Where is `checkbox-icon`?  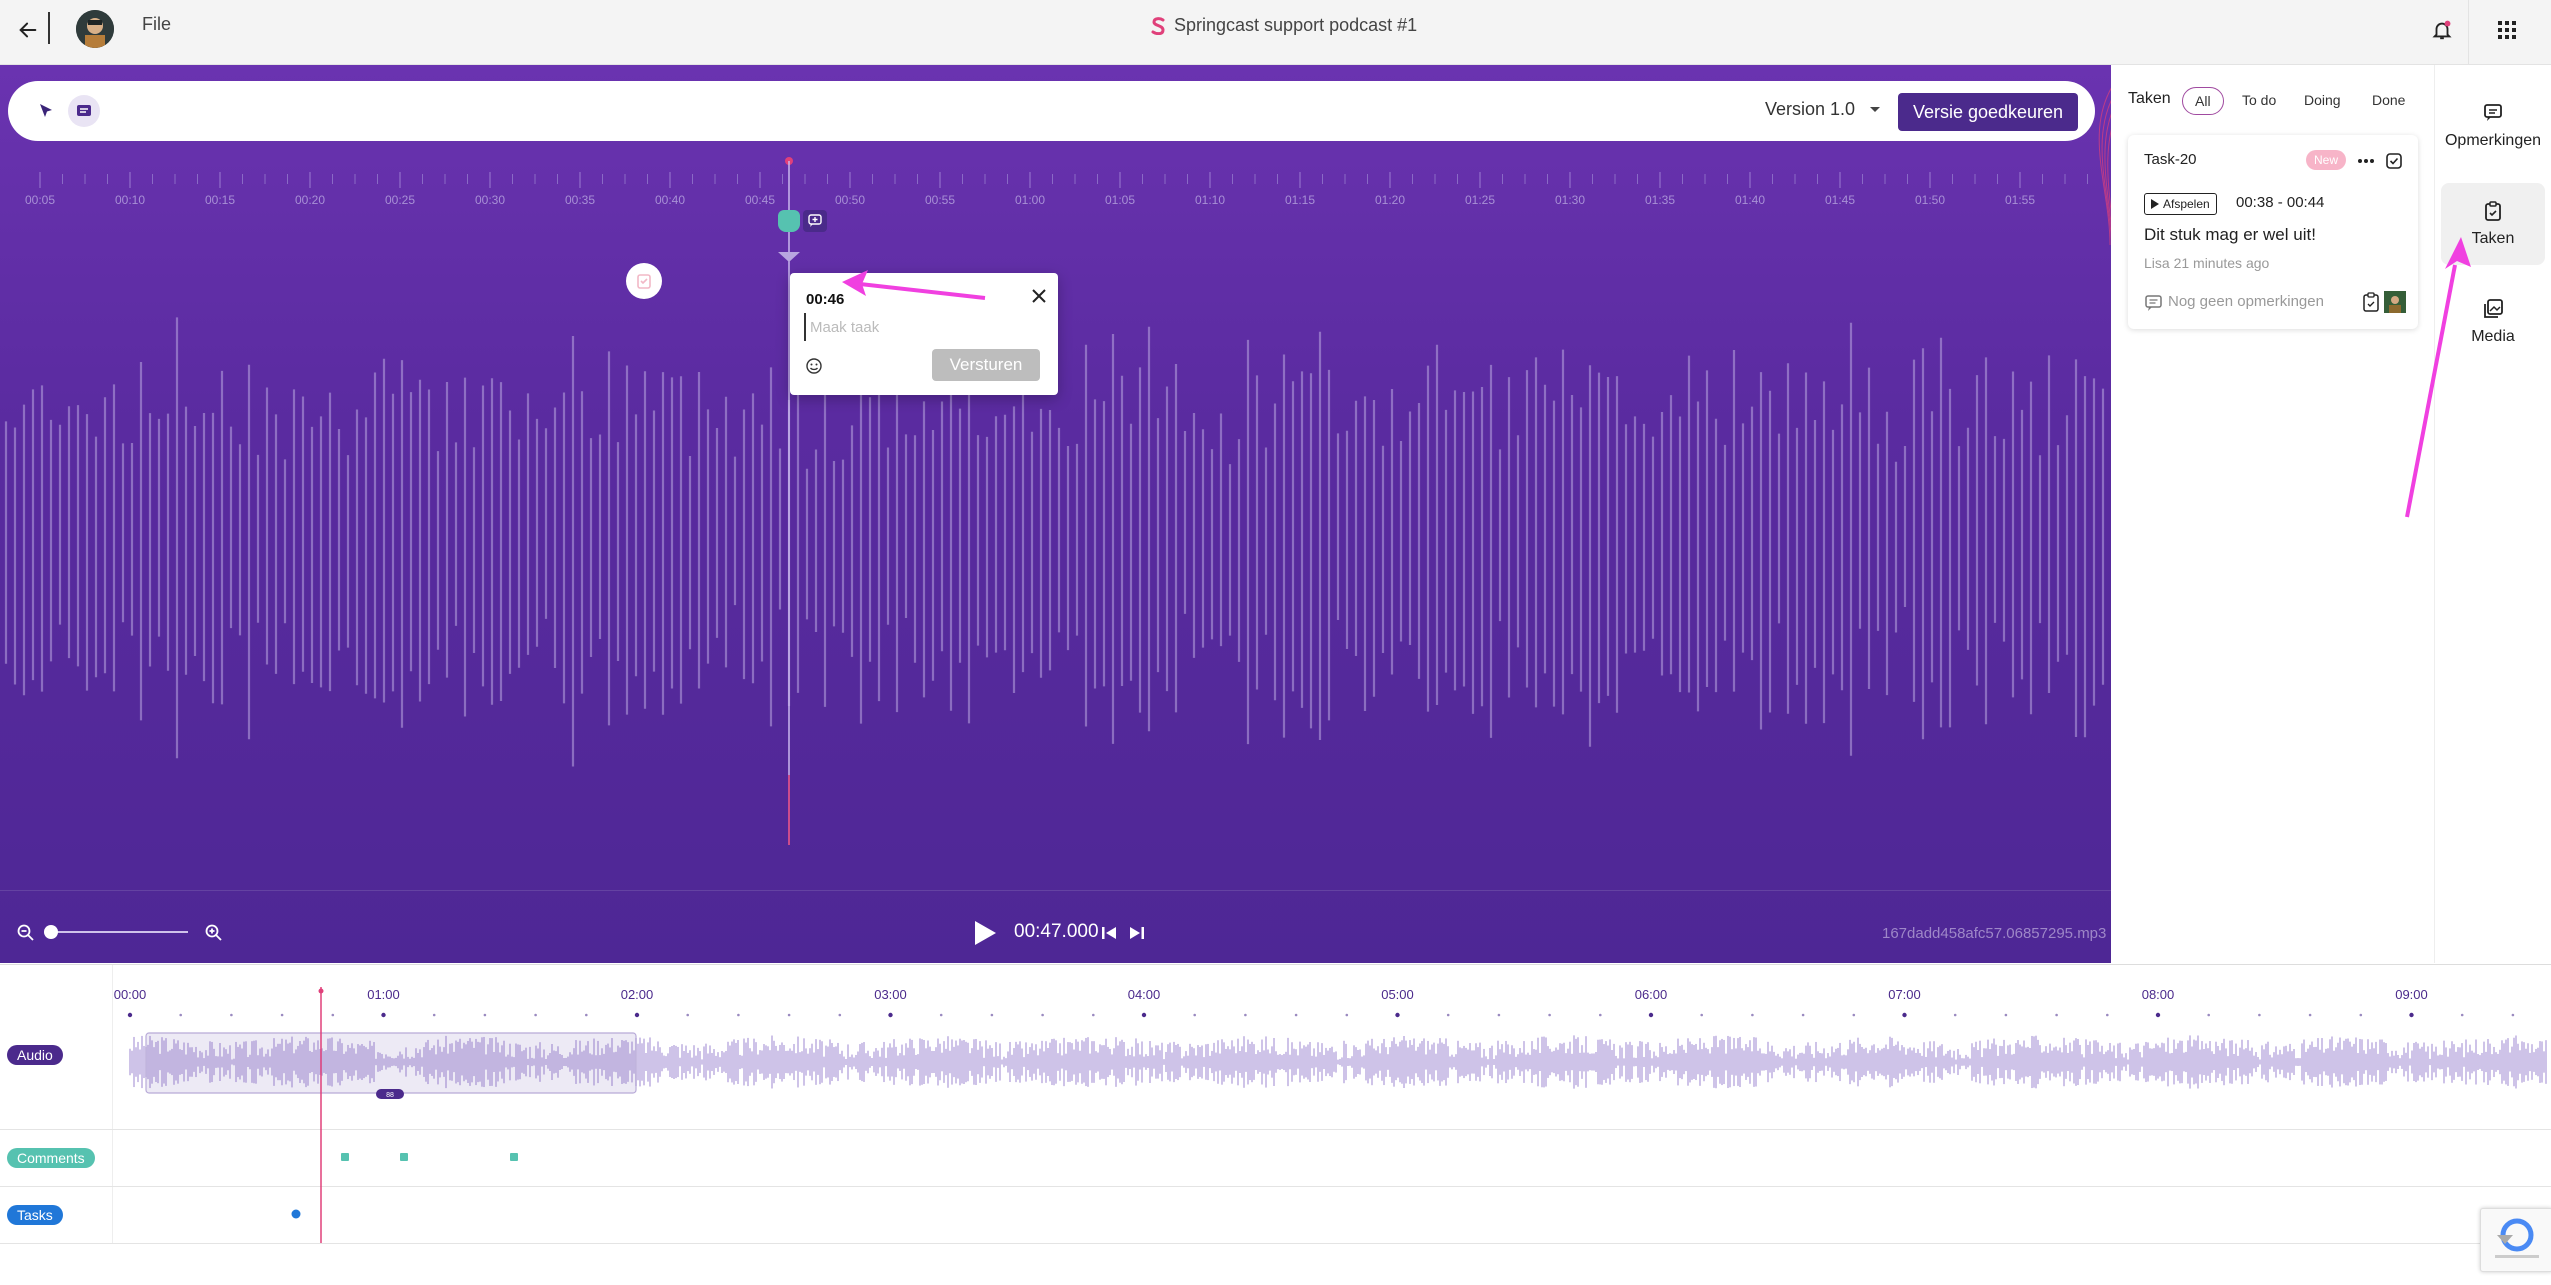 checkbox-icon is located at coordinates (2394, 161).